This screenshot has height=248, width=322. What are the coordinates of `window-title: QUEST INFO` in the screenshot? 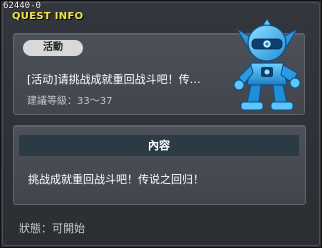 It's located at (48, 16).